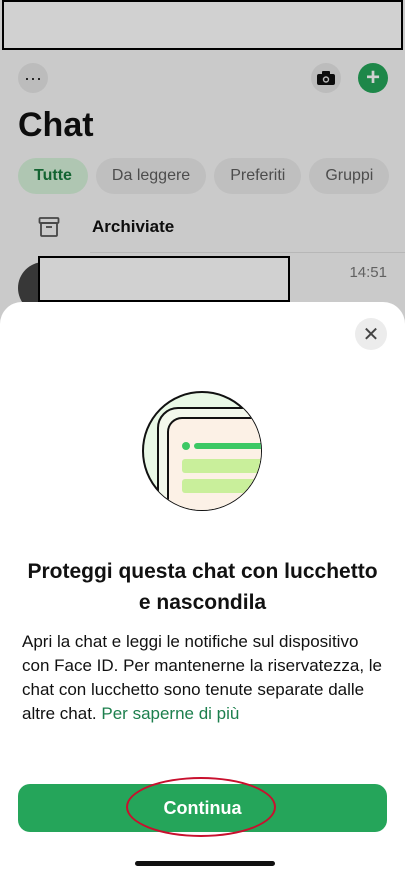  Describe the element at coordinates (170, 713) in the screenshot. I see `learn-more-link: Per saperne di più` at that location.